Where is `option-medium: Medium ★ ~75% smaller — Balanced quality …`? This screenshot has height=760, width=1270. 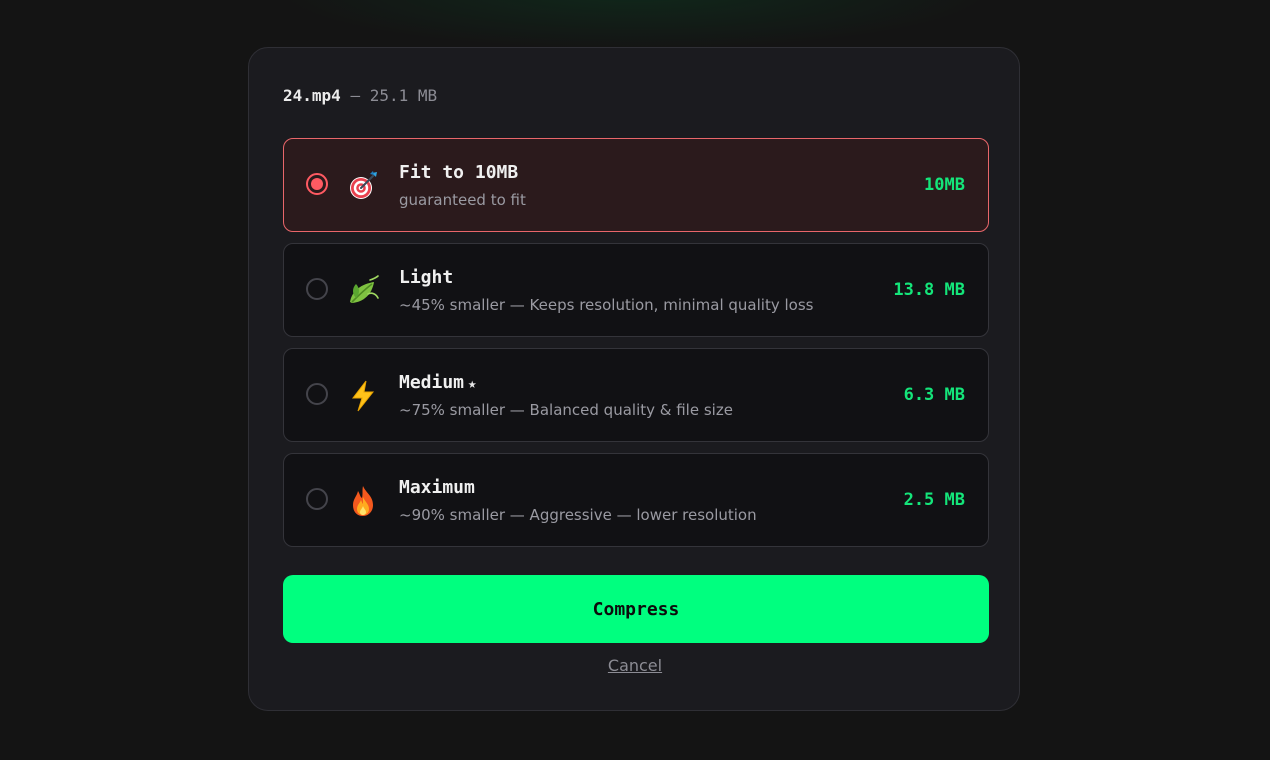
option-medium: Medium ★ ~75% smaller — Balanced quality … is located at coordinates (636, 395).